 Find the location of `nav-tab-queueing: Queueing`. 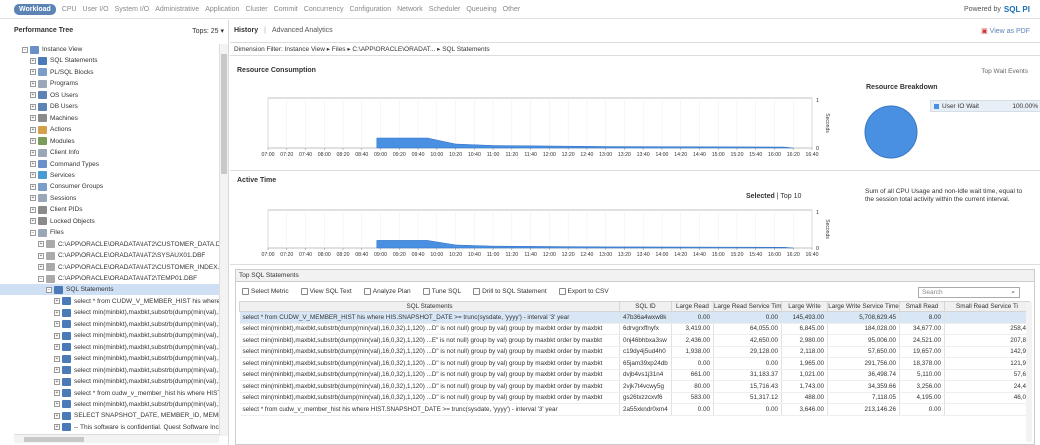

nav-tab-queueing: Queueing is located at coordinates (481, 9).